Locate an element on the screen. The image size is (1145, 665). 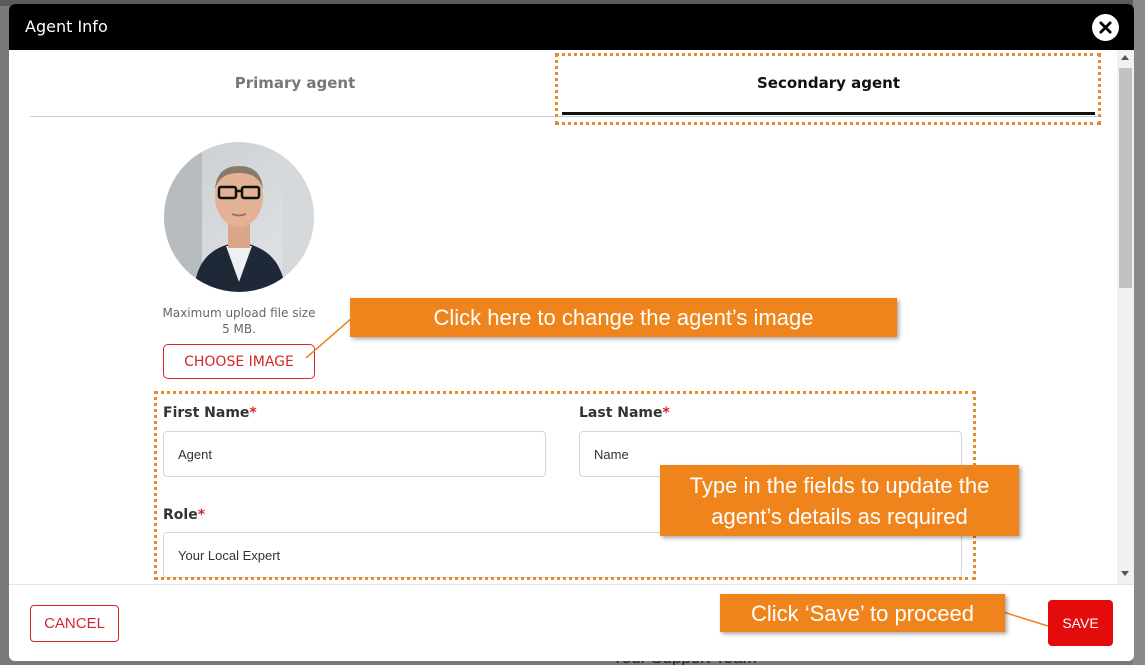
secondary-tab-highlight is located at coordinates (828, 89).